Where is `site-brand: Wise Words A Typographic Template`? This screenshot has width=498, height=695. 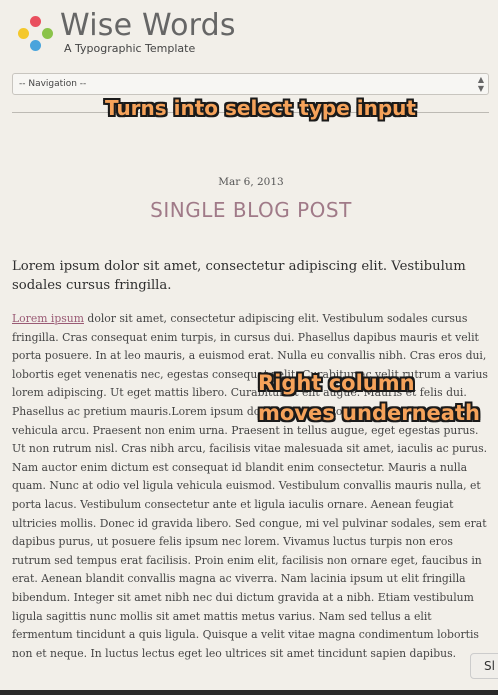
site-brand: Wise Words A Typographic Template is located at coordinates (148, 32).